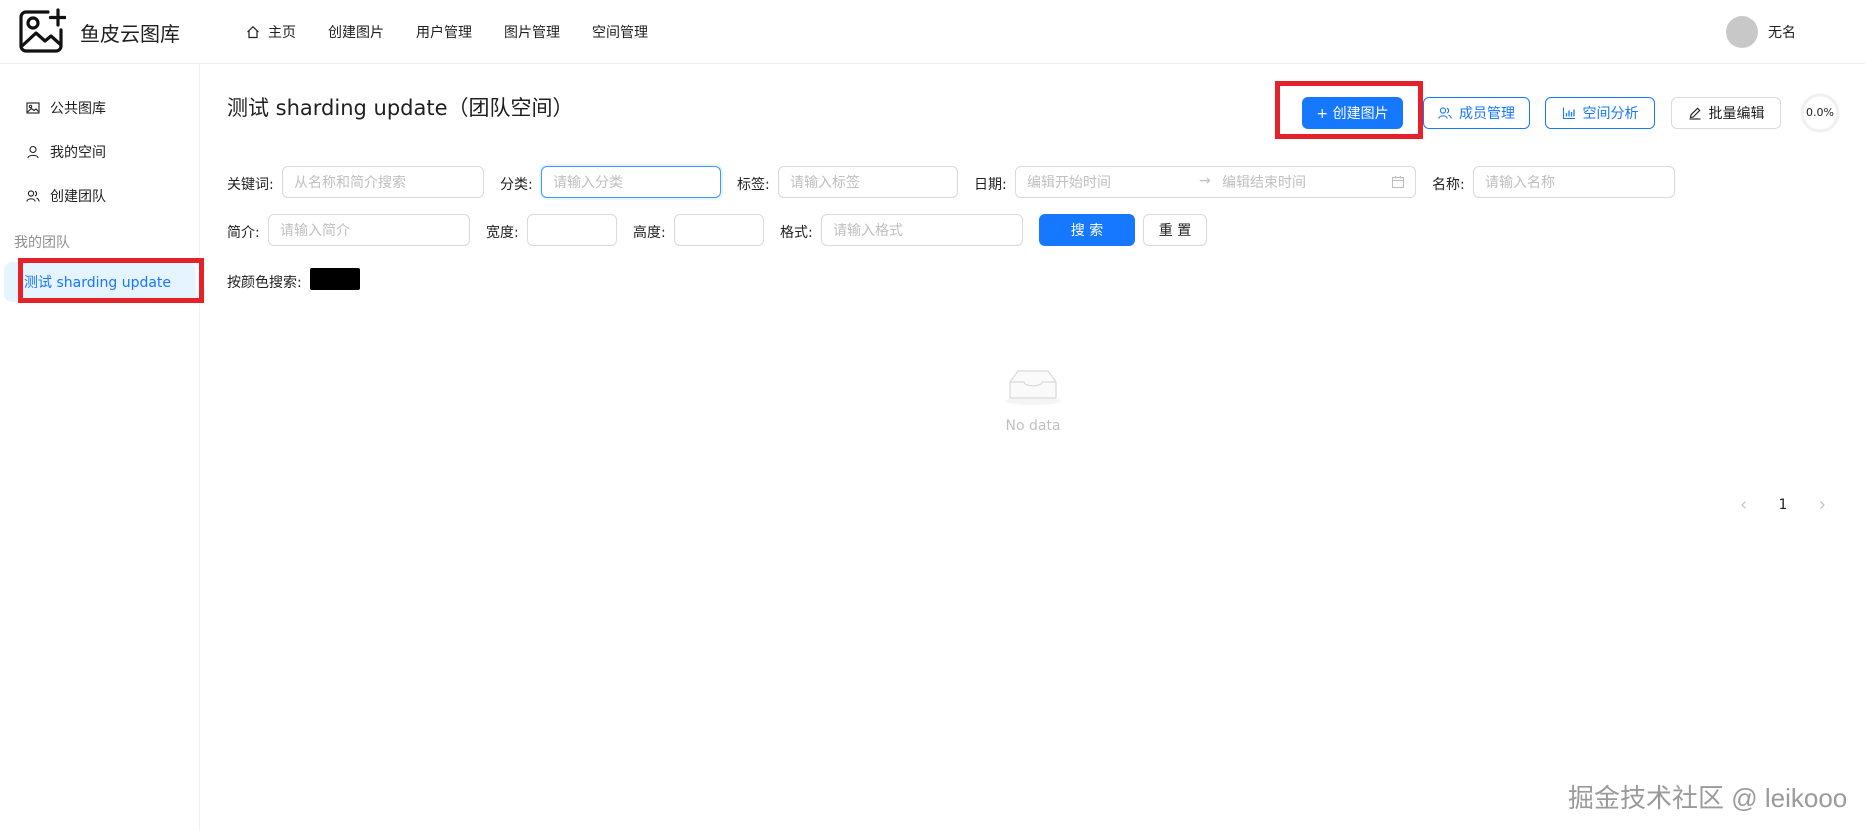 This screenshot has width=1865, height=831. Describe the element at coordinates (502, 233) in the screenshot. I see `width-label: 宽度:` at that location.